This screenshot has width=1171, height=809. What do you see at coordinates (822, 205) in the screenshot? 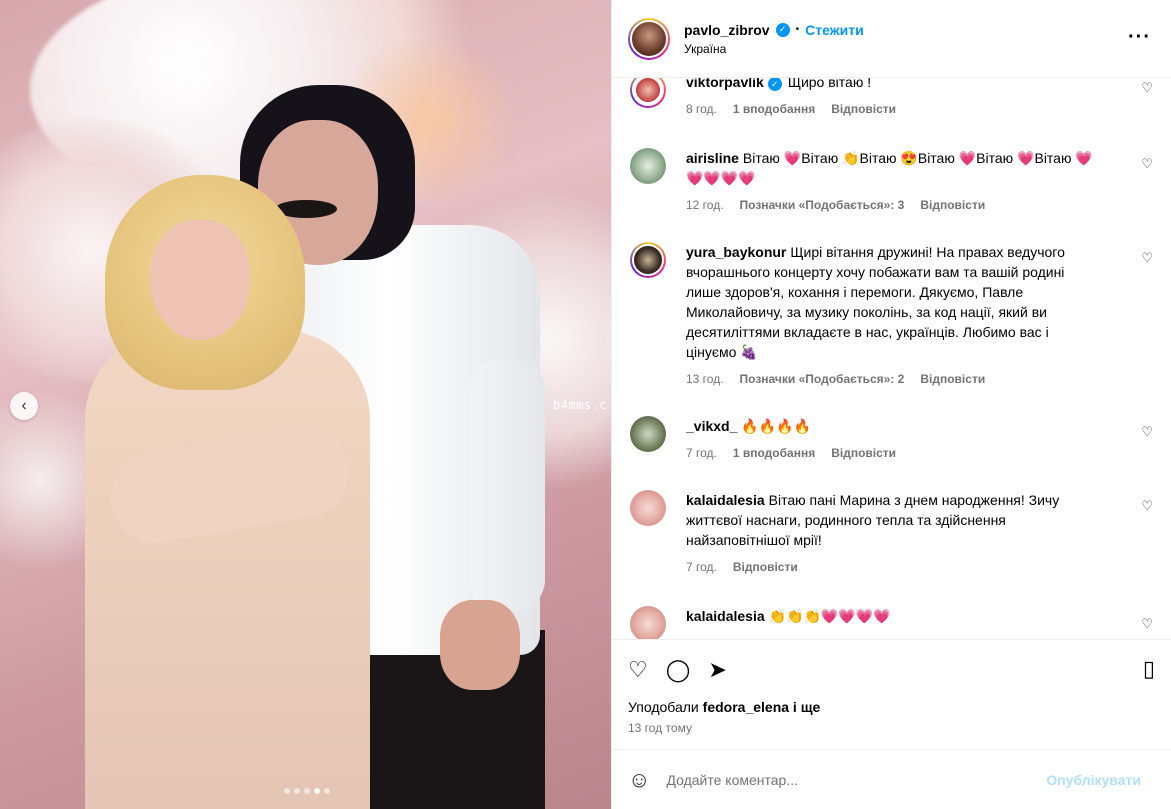
I see `comment-likes-count: Позначки «Подобається»: 3` at bounding box center [822, 205].